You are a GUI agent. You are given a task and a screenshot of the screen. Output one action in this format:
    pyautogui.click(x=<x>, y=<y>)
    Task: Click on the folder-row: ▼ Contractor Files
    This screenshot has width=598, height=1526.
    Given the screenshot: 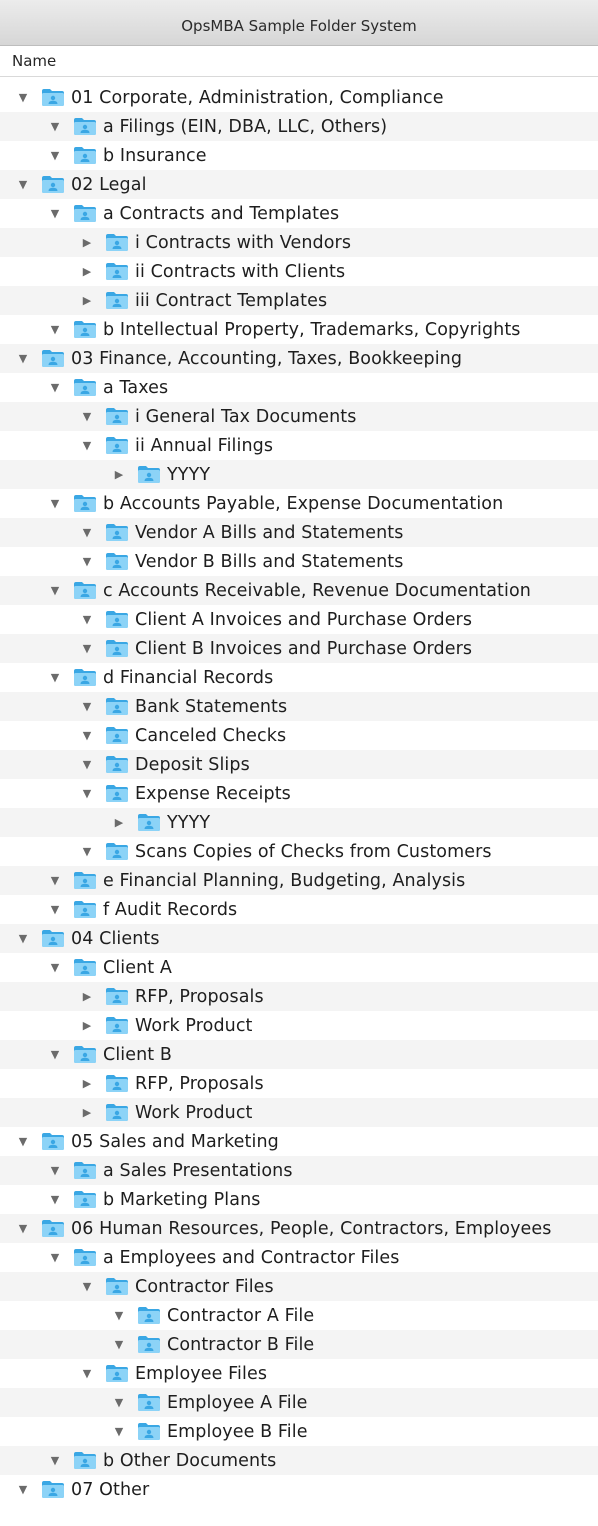 What is the action you would take?
    pyautogui.click(x=299, y=1286)
    